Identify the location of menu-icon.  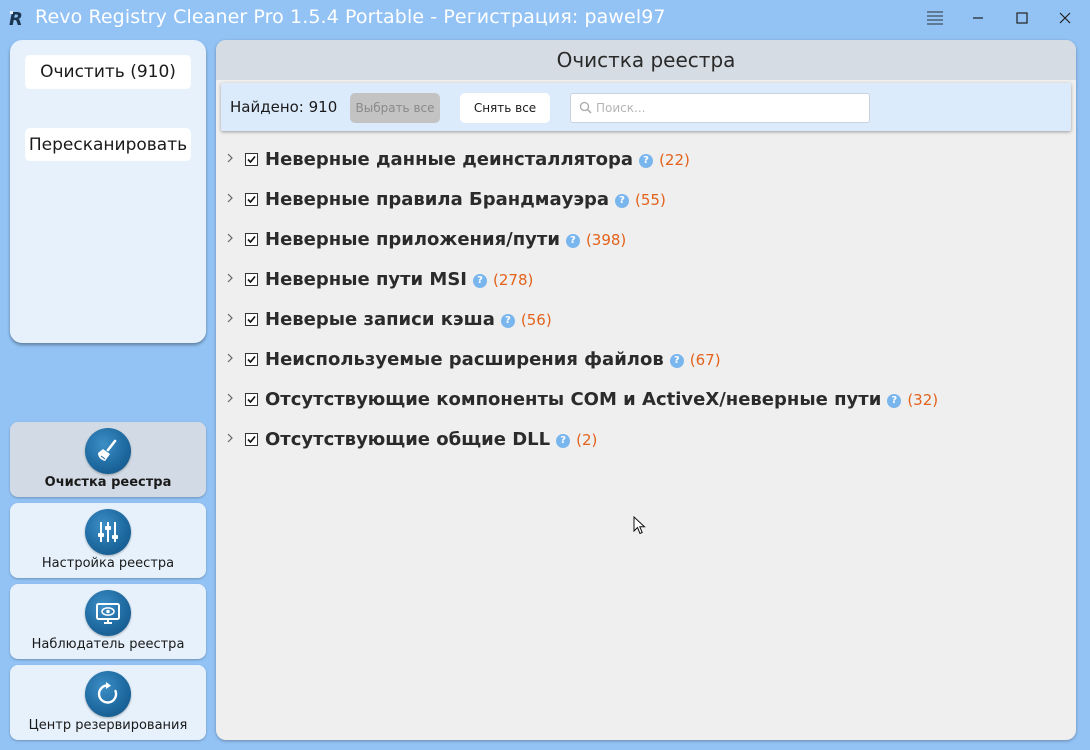
(935, 18).